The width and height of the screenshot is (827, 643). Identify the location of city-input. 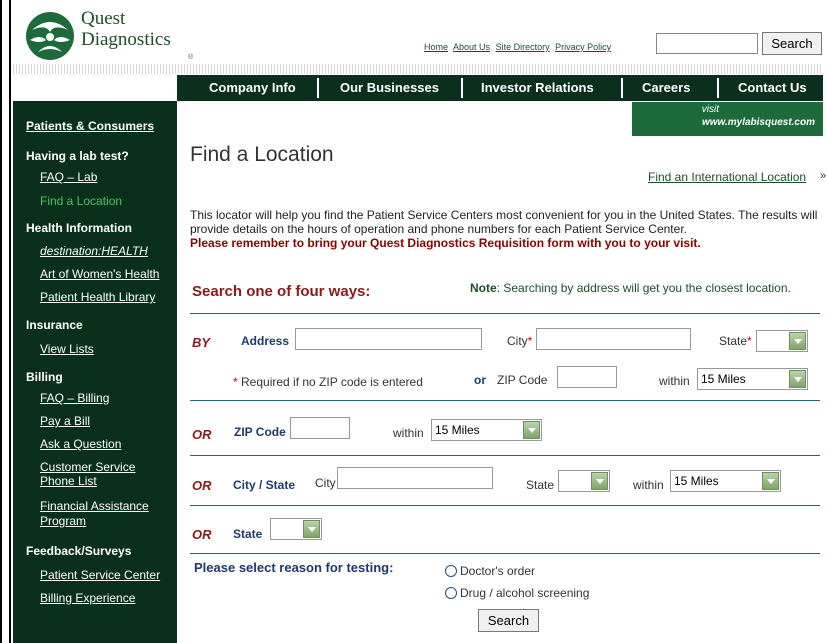
(613, 339).